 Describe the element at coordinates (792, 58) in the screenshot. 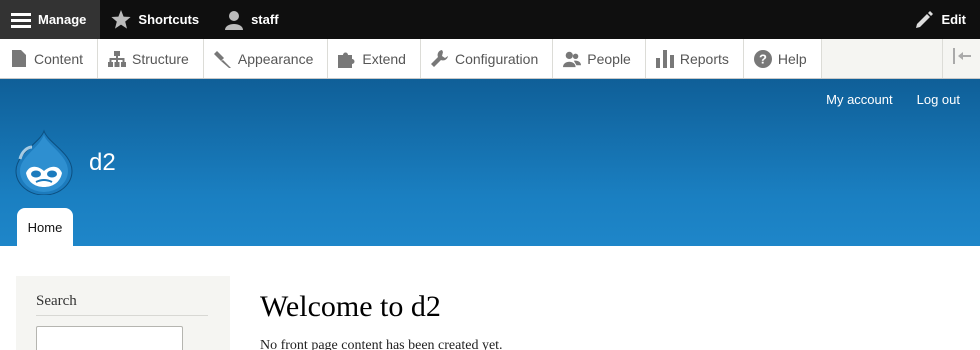

I see `tray-item-label: Help` at that location.